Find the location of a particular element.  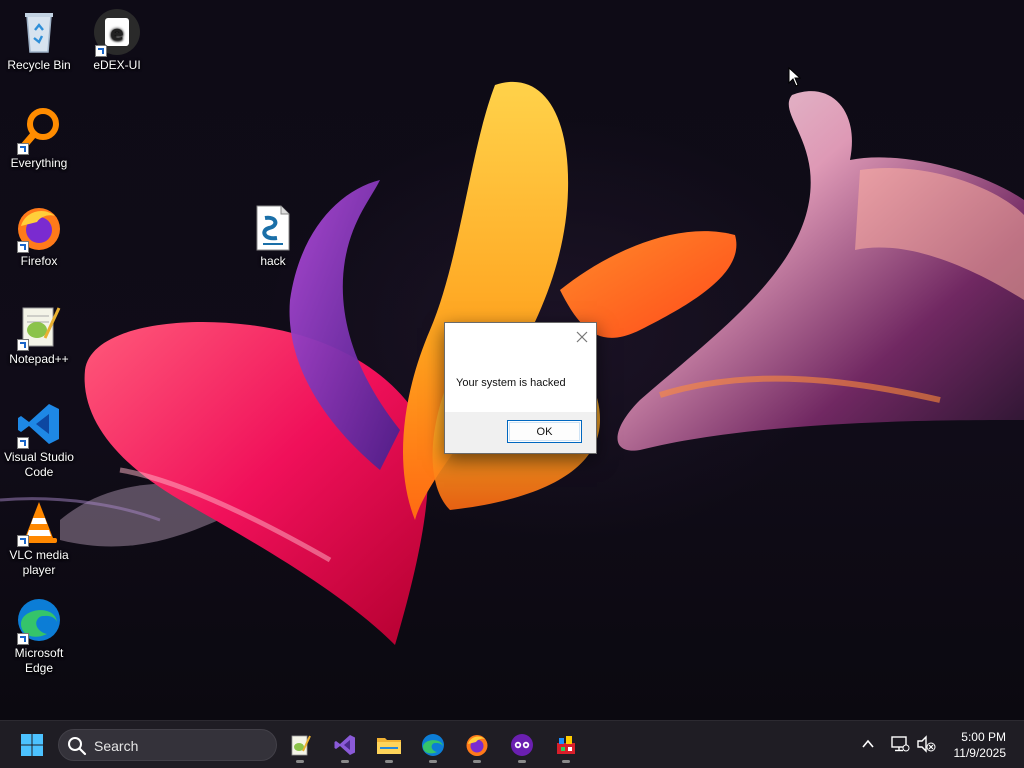

taskbar-app-file-explorer is located at coordinates (389, 746).